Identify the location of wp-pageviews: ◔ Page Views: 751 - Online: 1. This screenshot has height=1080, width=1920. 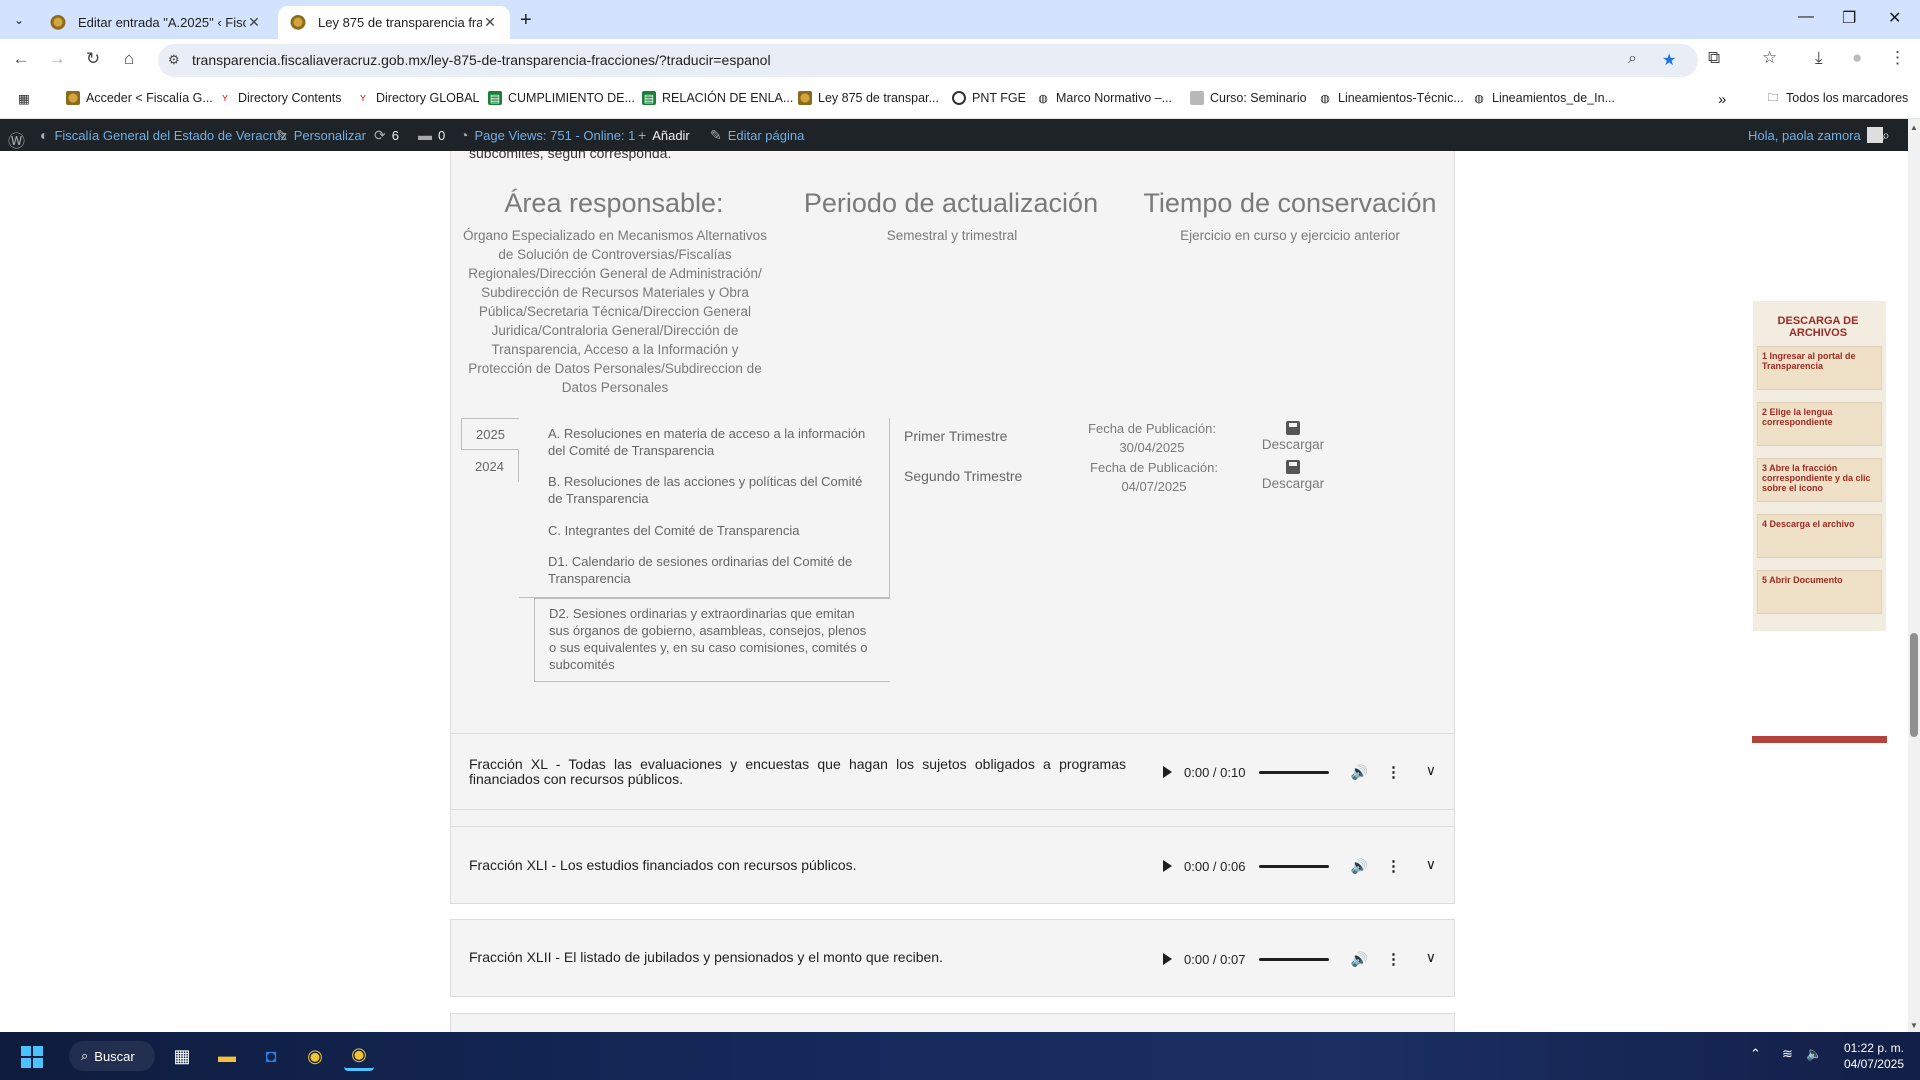
(547, 135).